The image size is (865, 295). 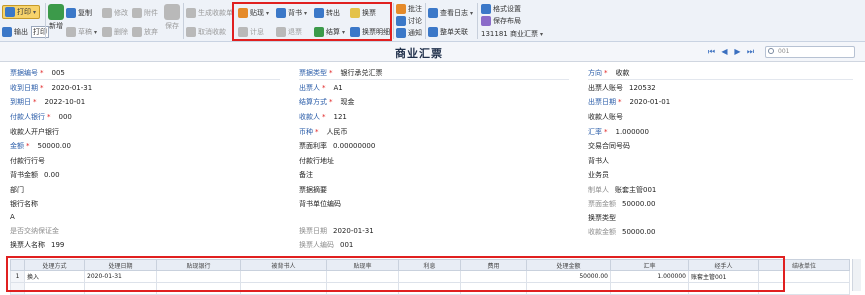 What do you see at coordinates (115, 32) in the screenshot?
I see `delete-button: 删除` at bounding box center [115, 32].